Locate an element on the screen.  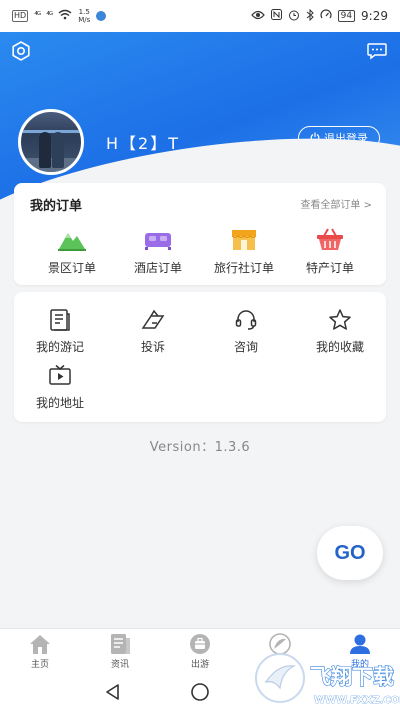
speed-unit: M/s is located at coordinates (84, 20).